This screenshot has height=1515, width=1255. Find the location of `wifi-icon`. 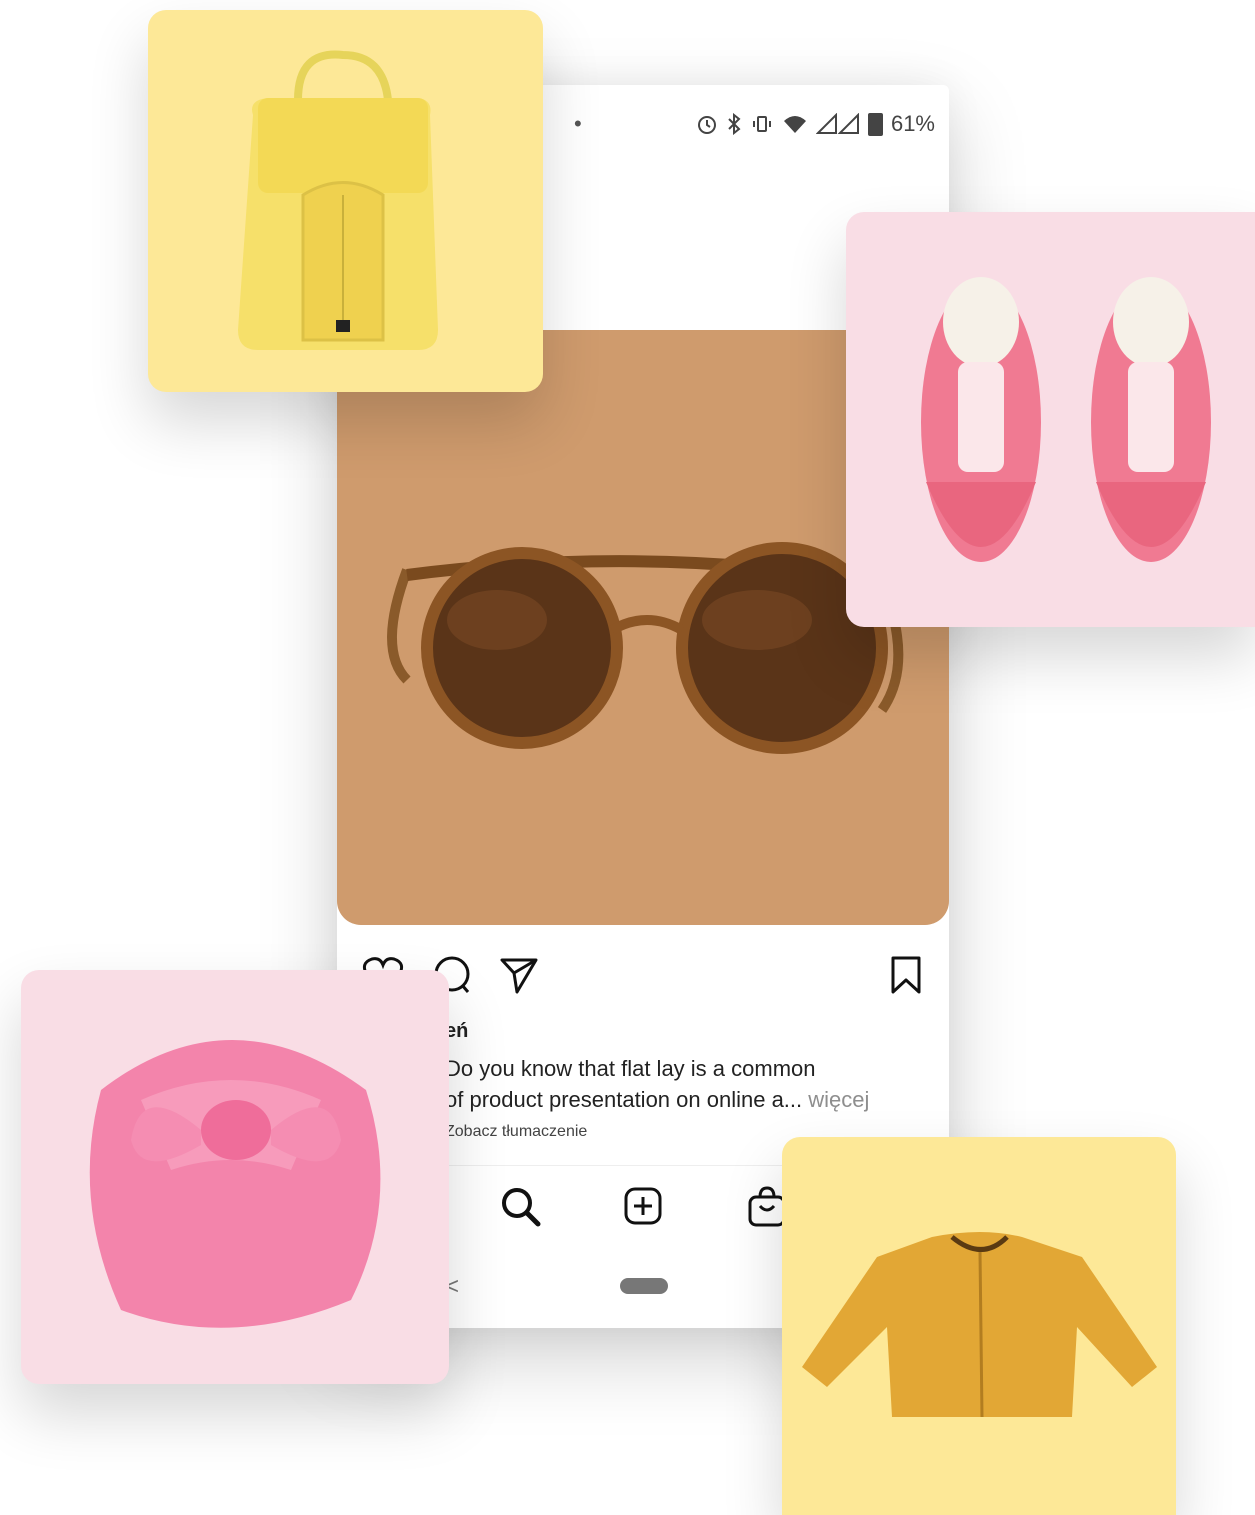

wifi-icon is located at coordinates (795, 124).